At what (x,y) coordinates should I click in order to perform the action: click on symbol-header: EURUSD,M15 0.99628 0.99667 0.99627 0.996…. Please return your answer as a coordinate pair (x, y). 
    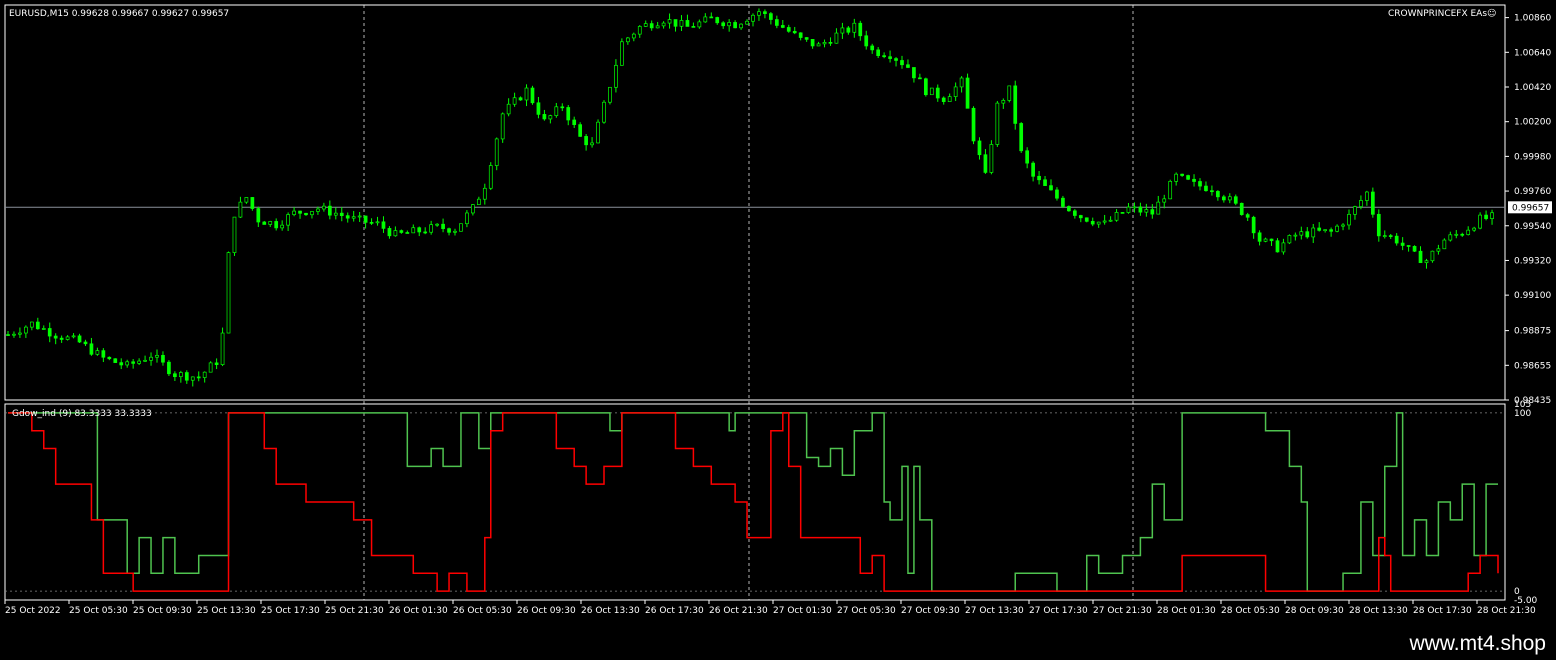
    Looking at the image, I should click on (119, 14).